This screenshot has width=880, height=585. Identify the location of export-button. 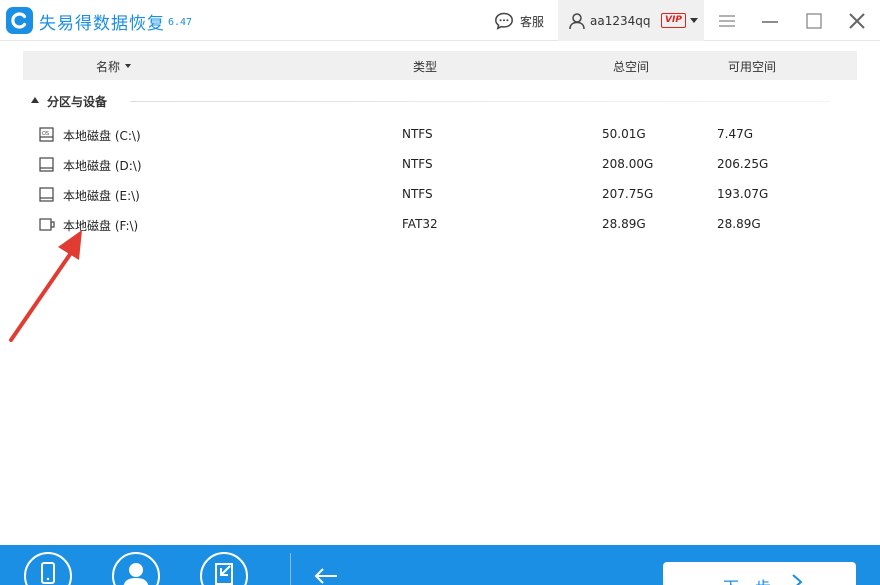
(224, 568).